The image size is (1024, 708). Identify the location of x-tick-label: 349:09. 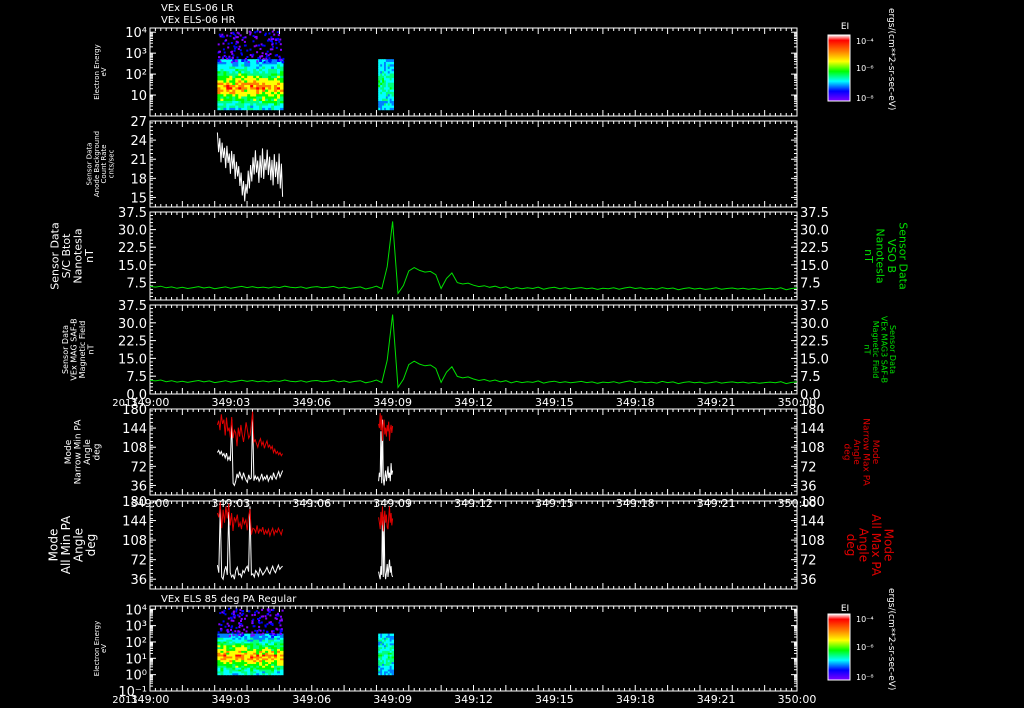
(392, 402).